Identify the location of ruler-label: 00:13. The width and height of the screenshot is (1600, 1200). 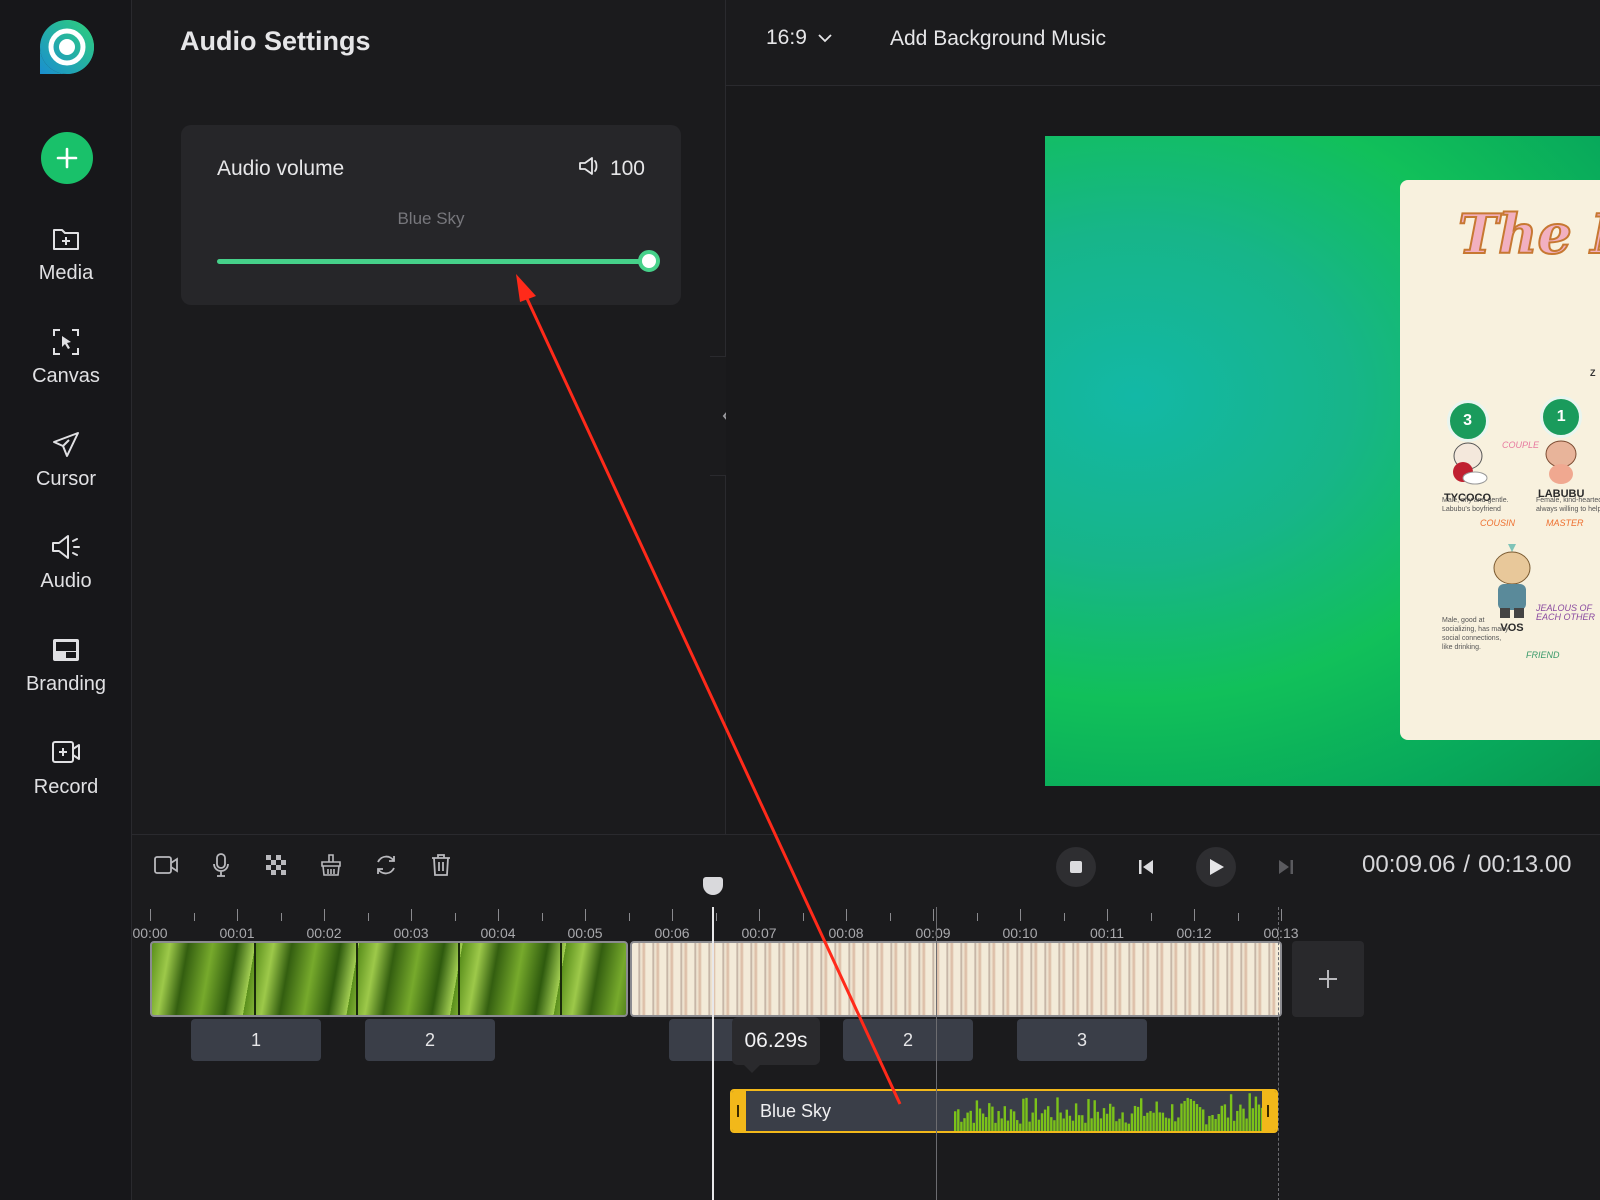
(1281, 933).